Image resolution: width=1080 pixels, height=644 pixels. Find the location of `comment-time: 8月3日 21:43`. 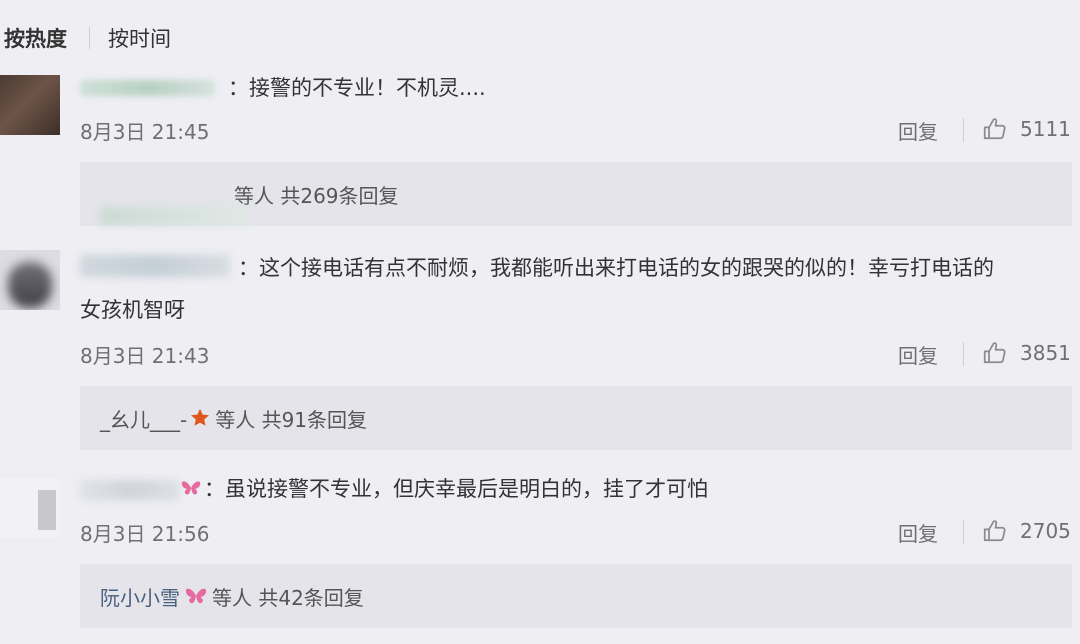

comment-time: 8月3日 21:43 is located at coordinates (145, 356).